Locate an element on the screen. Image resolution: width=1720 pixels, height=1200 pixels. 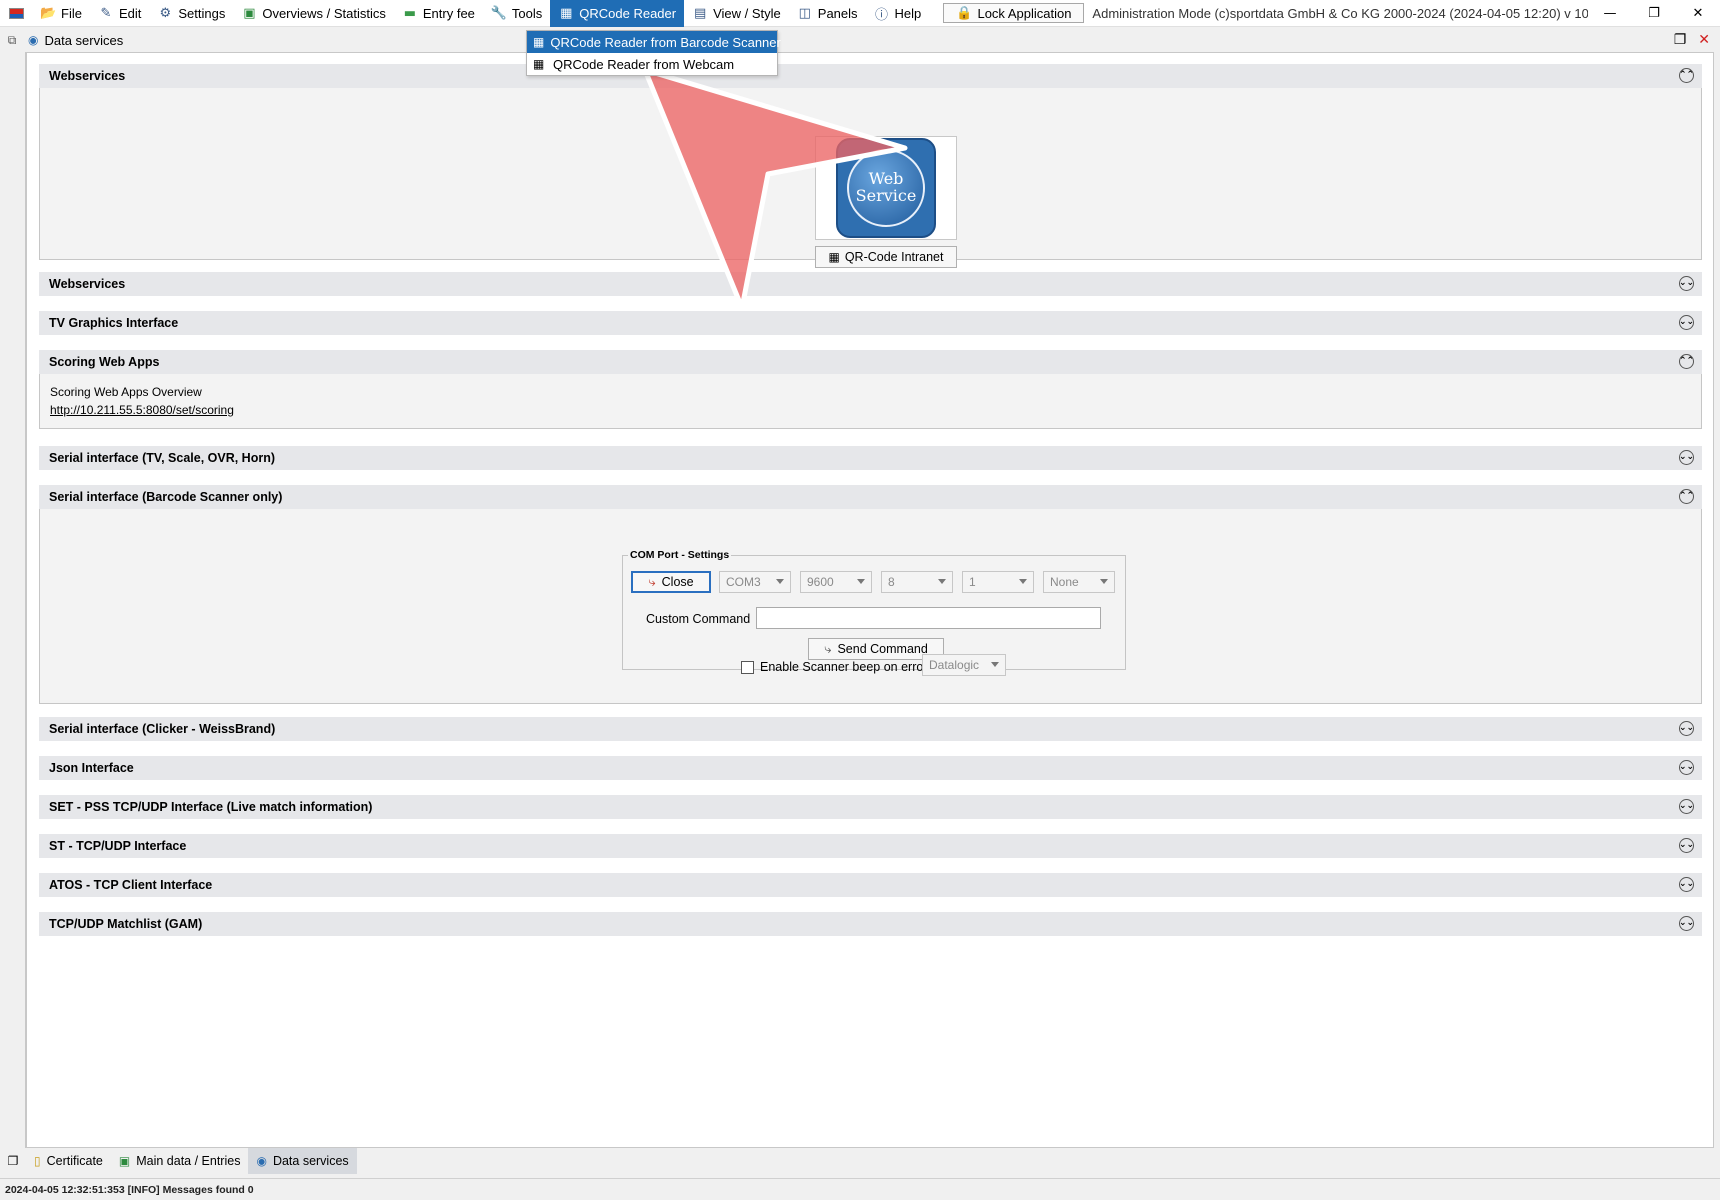
qr-code-intranet-button: ▦ QR-Code Intranet is located at coordinates (886, 257).